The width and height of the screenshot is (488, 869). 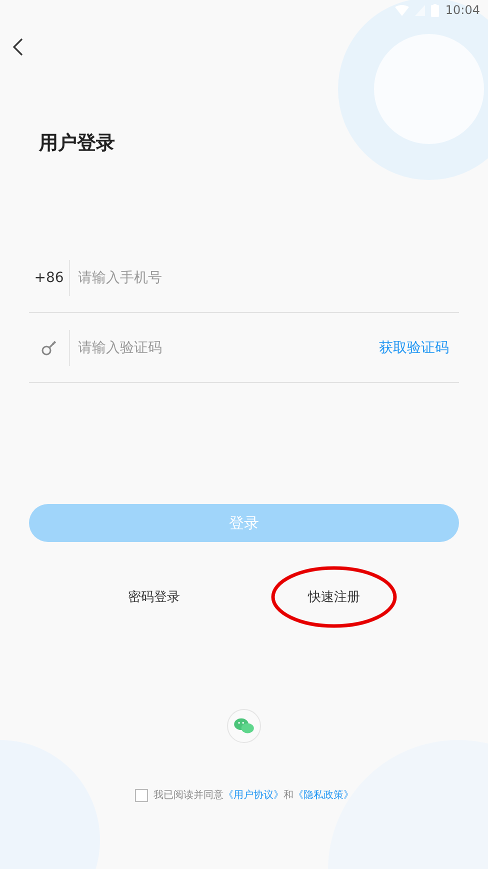 What do you see at coordinates (189, 795) in the screenshot?
I see `agree-text: 我已阅读并同意` at bounding box center [189, 795].